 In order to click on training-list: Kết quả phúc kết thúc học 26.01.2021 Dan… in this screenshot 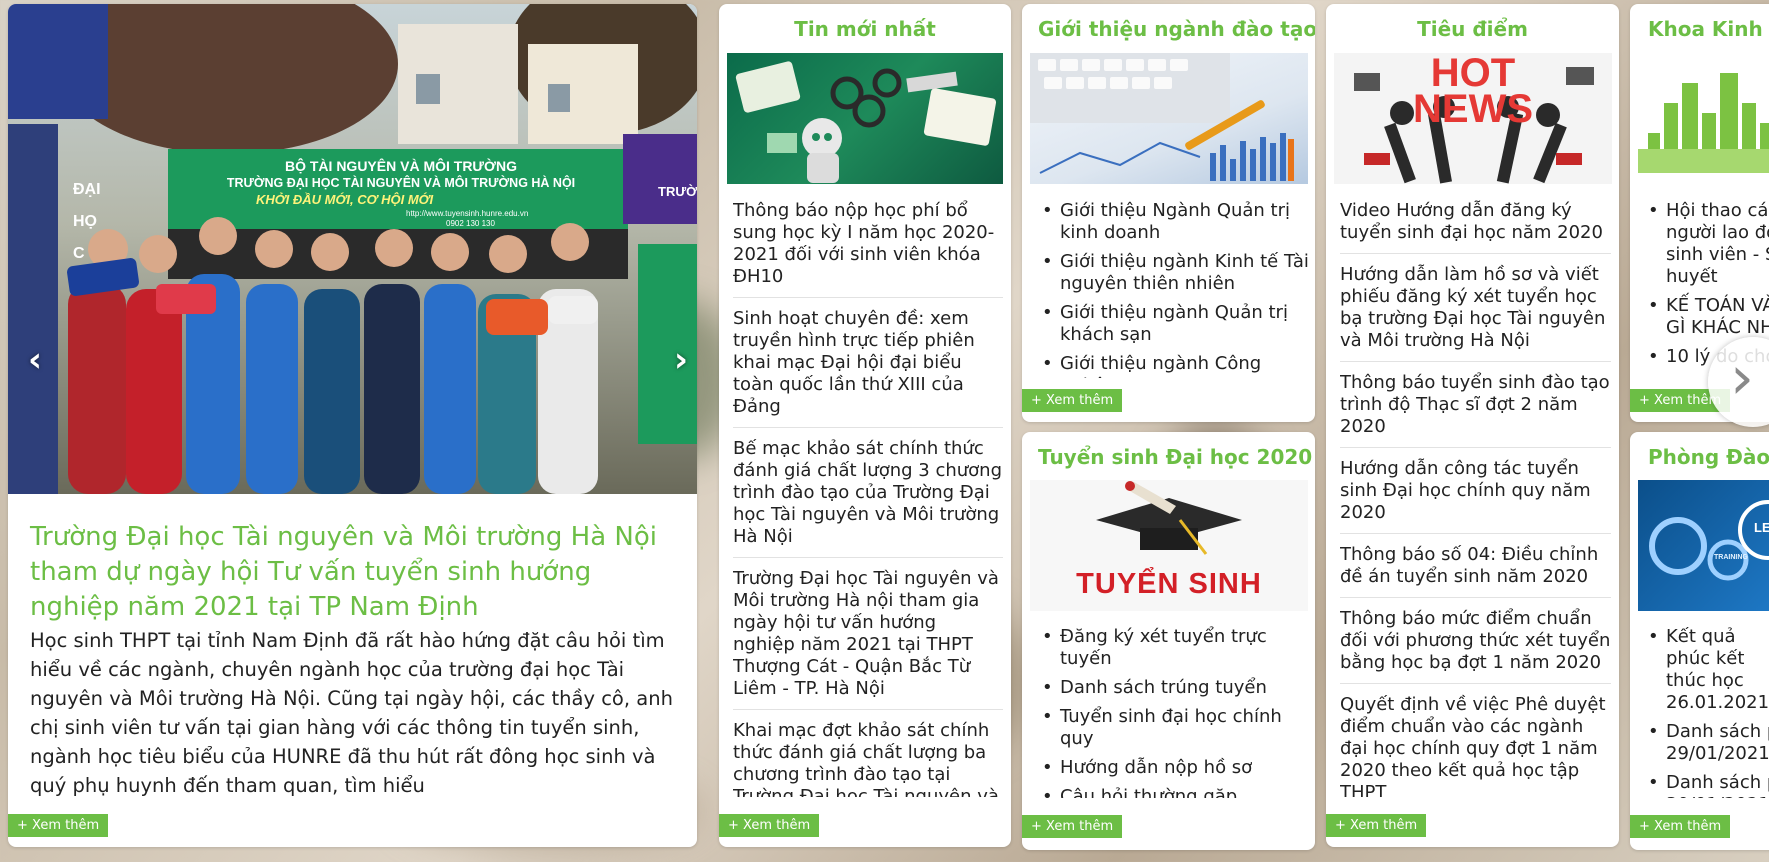, I will do `click(1708, 712)`.